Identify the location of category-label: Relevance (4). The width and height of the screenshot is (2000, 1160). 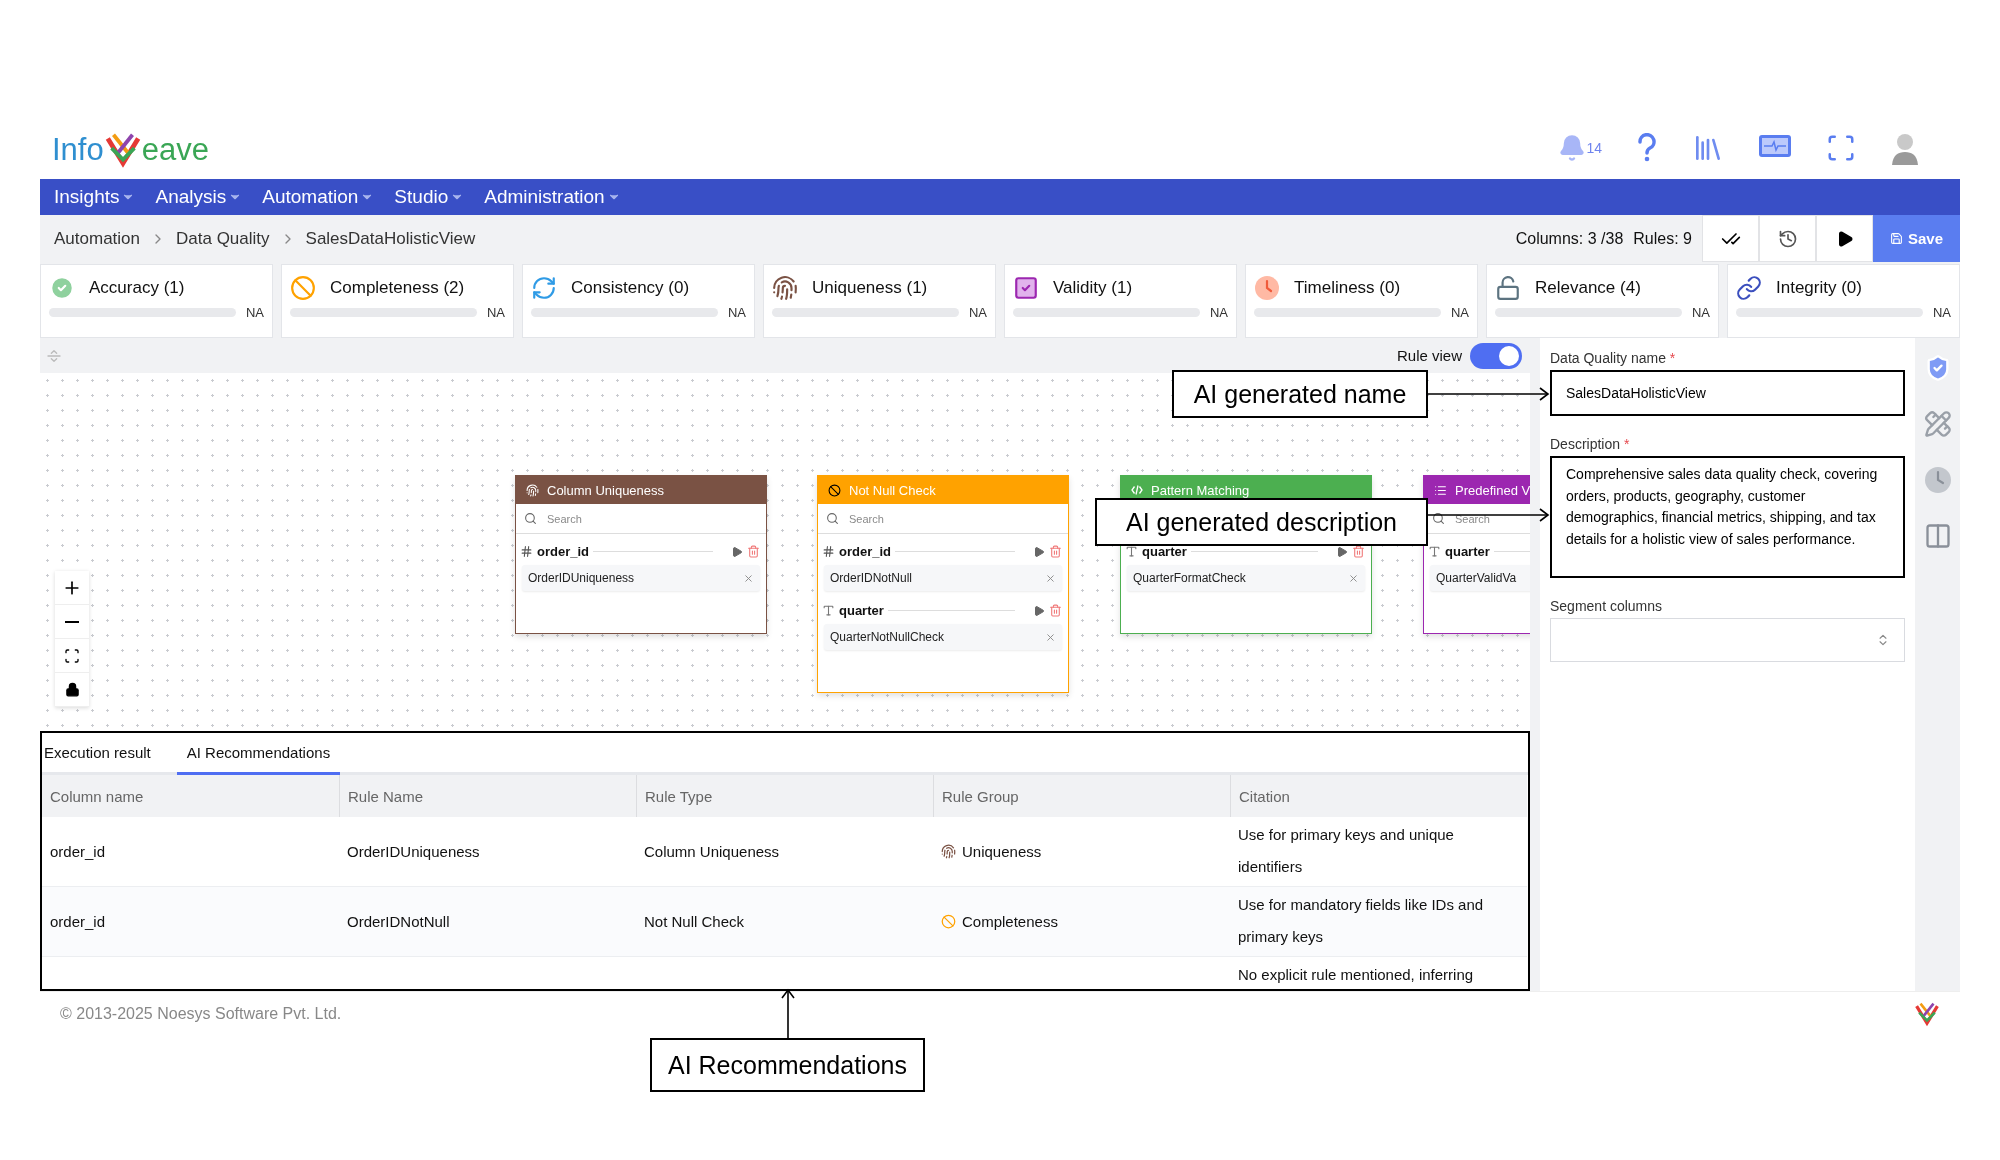
(1588, 288).